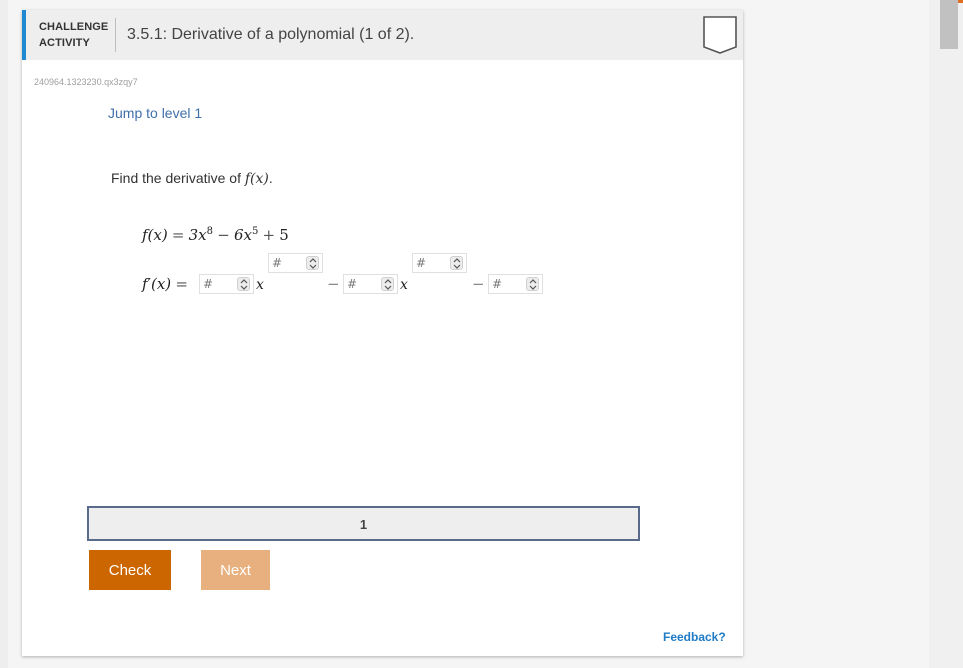 This screenshot has height=668, width=963. I want to click on exponent-1-input: #, so click(295, 263).